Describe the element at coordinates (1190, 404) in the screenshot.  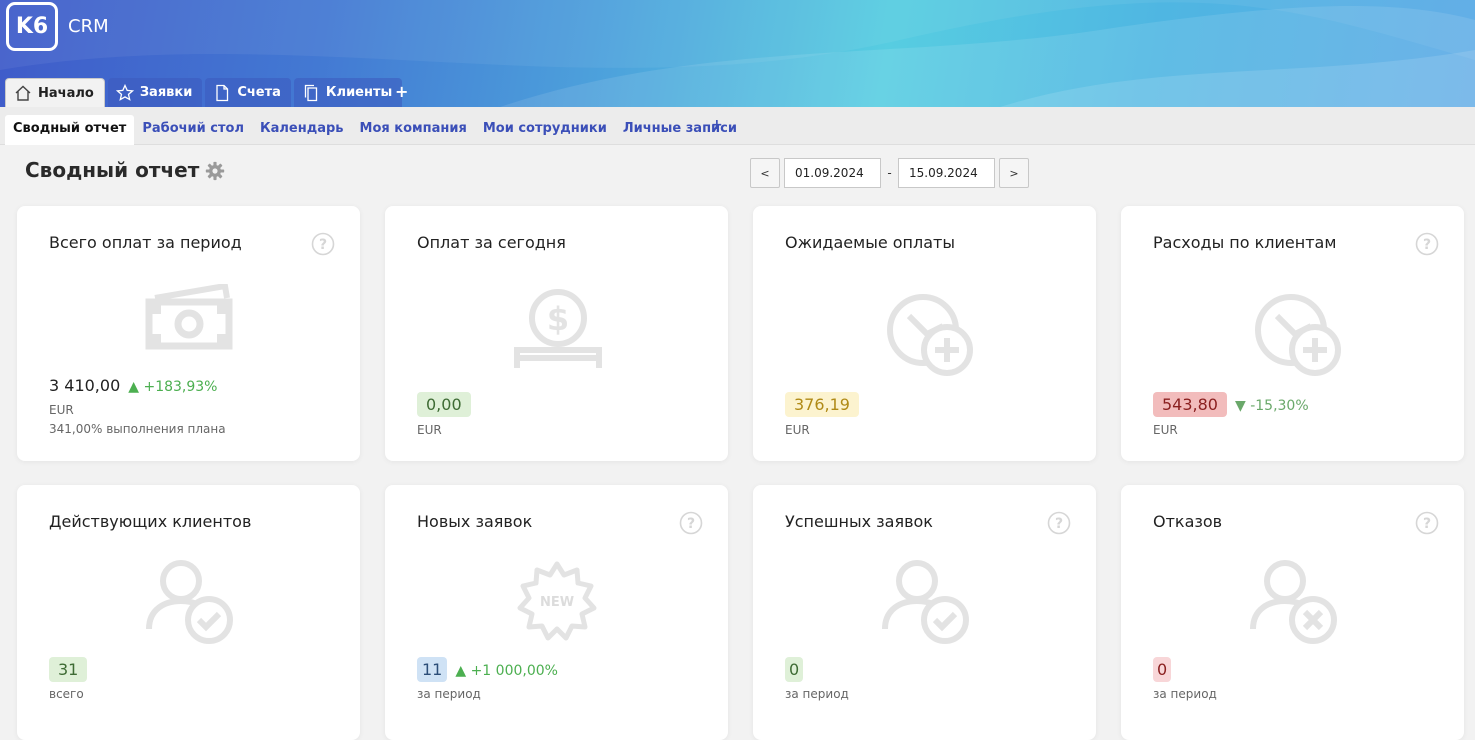
I see `card-value: 543,80` at that location.